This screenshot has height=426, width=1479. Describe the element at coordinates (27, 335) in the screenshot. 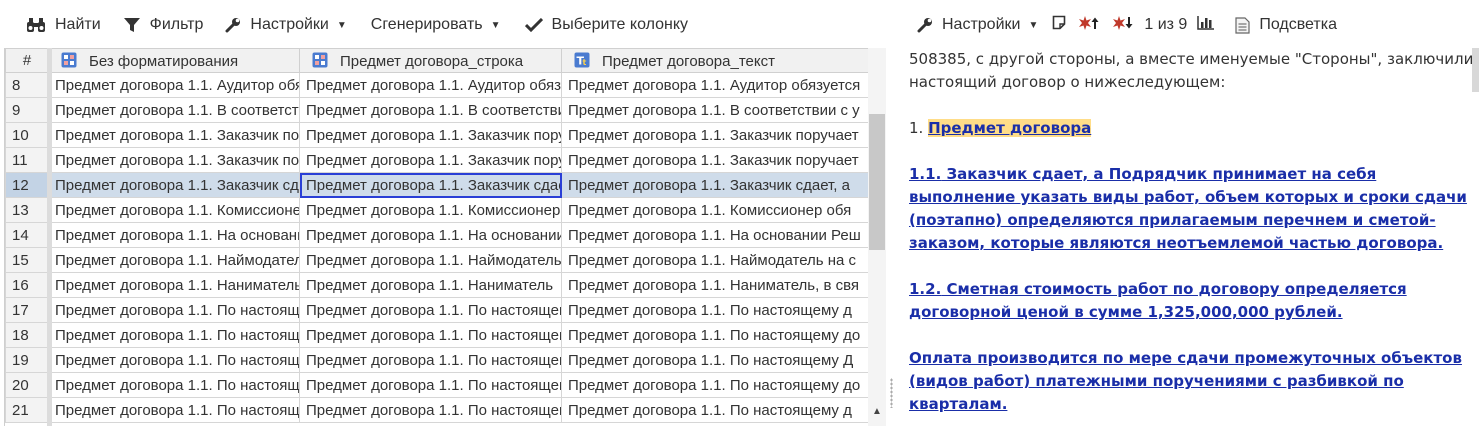

I see `row-number-cell: 18` at that location.